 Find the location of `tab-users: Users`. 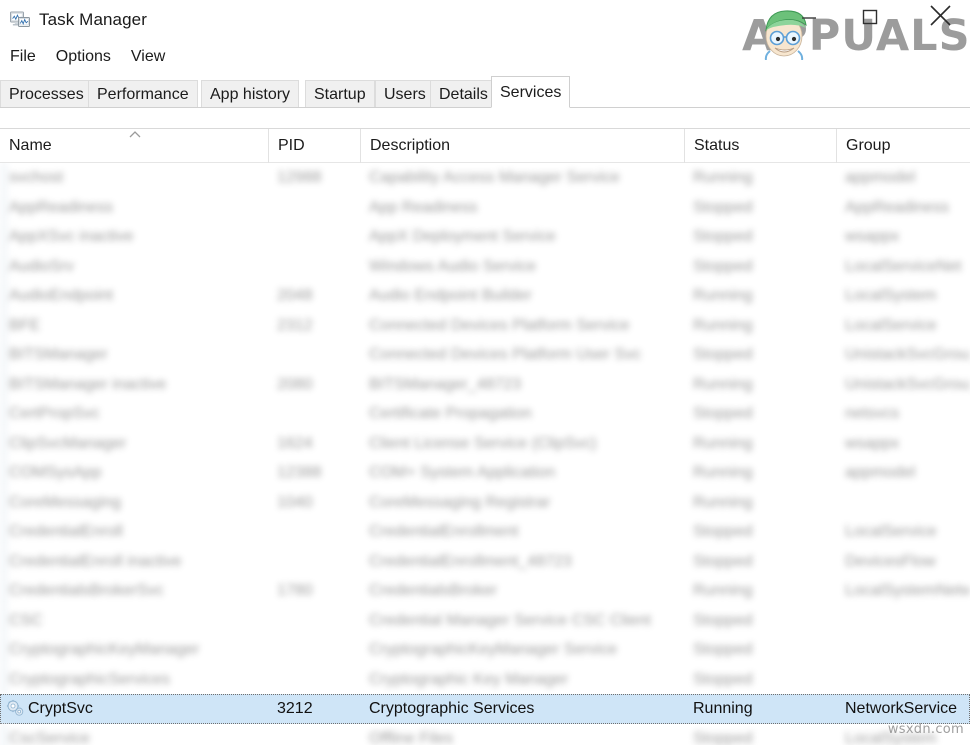

tab-users: Users is located at coordinates (405, 94).